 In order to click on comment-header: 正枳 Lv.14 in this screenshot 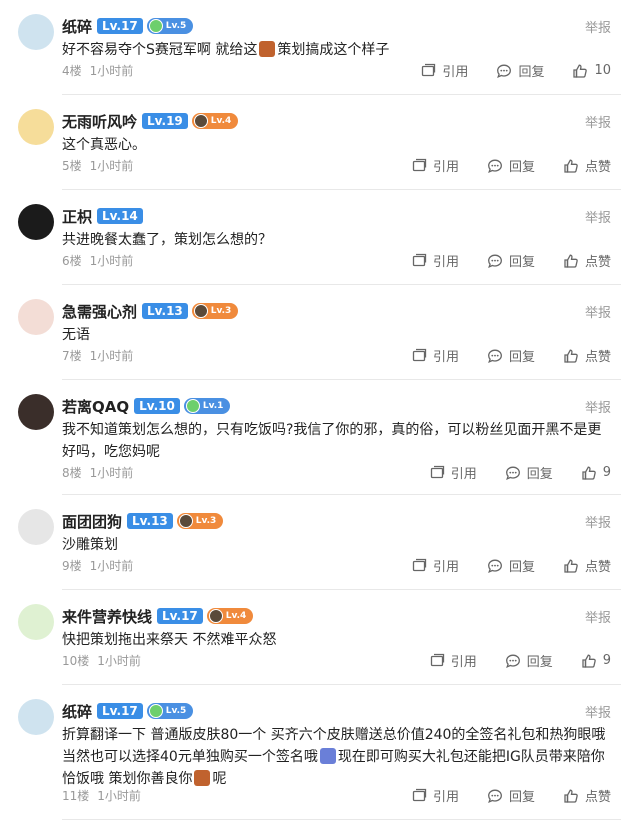, I will do `click(104, 216)`.